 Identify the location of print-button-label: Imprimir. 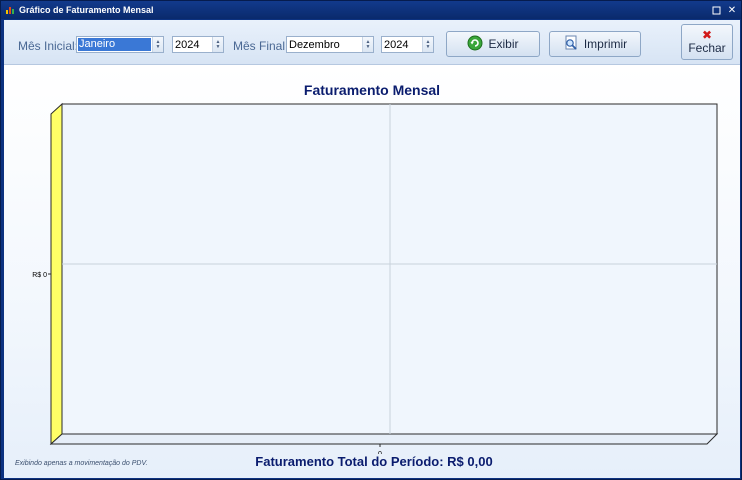
(605, 44).